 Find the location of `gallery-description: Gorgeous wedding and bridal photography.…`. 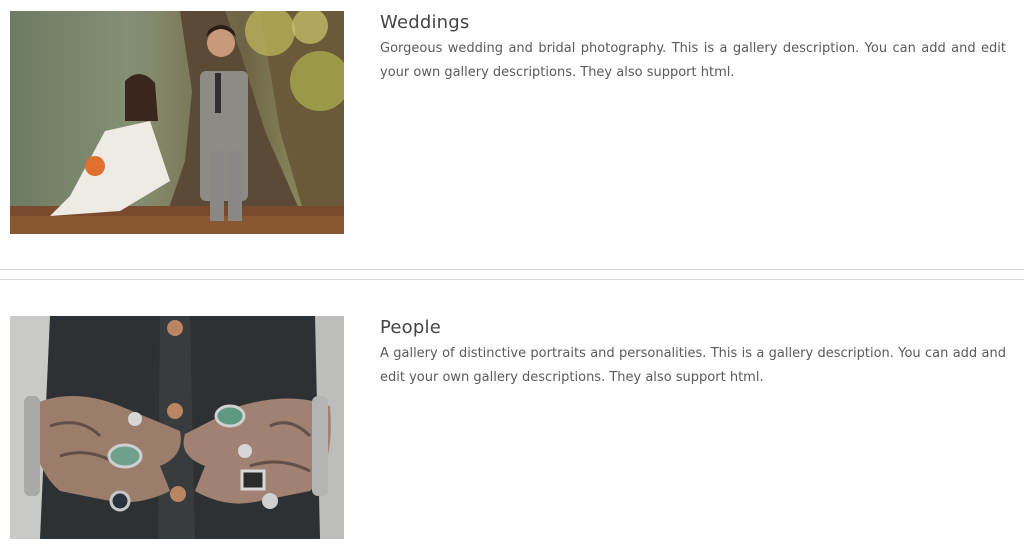

gallery-description: Gorgeous wedding and bridal photography.… is located at coordinates (693, 60).